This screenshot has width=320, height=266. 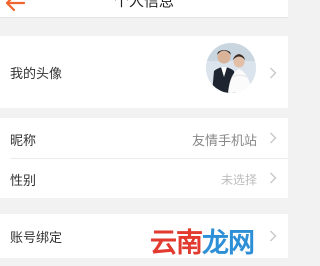 What do you see at coordinates (238, 180) in the screenshot?
I see `gender-value: 未选择` at bounding box center [238, 180].